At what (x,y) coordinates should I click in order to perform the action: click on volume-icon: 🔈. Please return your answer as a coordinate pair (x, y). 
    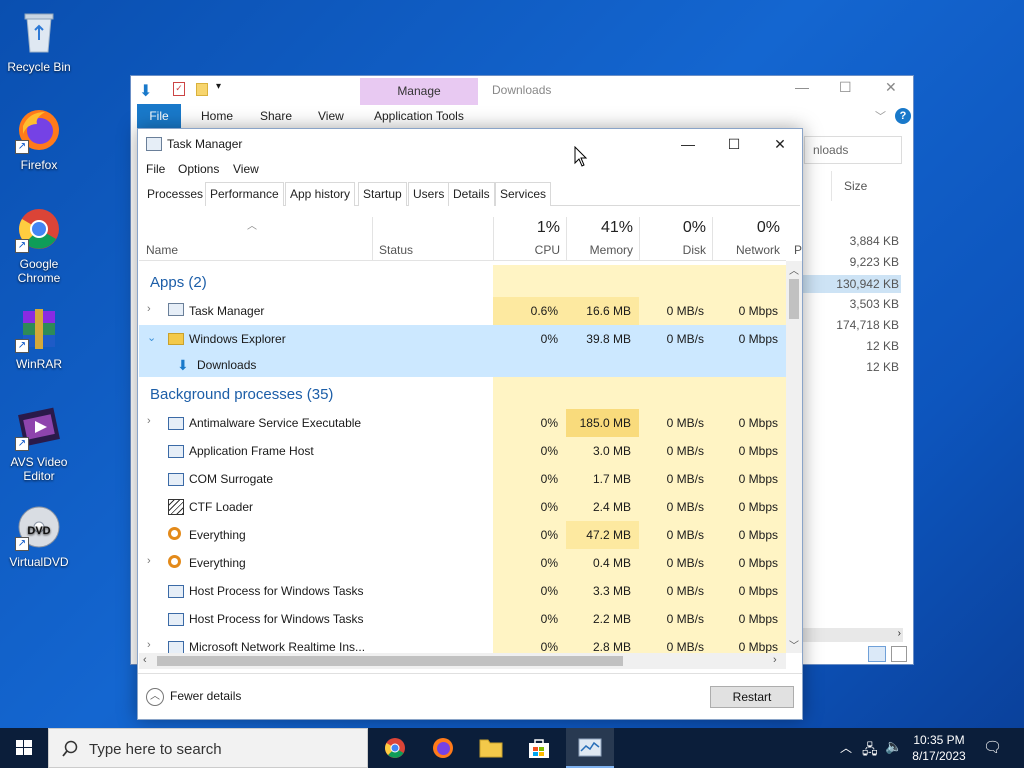
    Looking at the image, I should click on (893, 753).